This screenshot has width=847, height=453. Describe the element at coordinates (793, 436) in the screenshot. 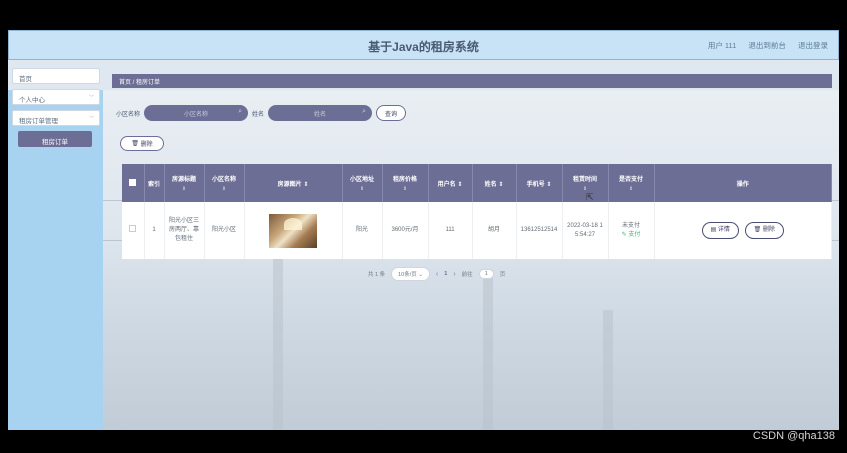

I see `watermark: CSDN @qha138` at that location.